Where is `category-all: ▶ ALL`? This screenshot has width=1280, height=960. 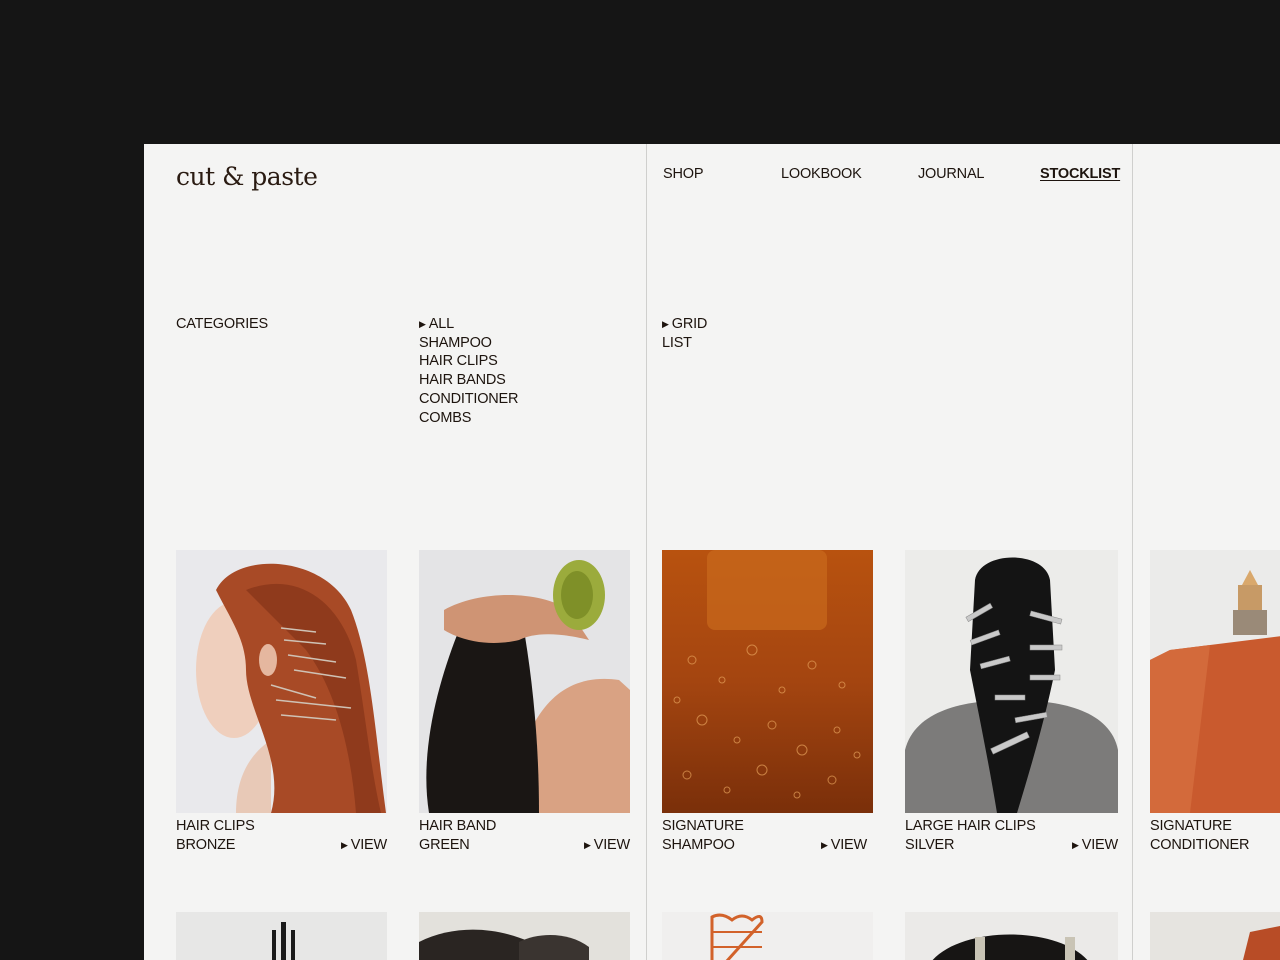 category-all: ▶ ALL is located at coordinates (468, 324).